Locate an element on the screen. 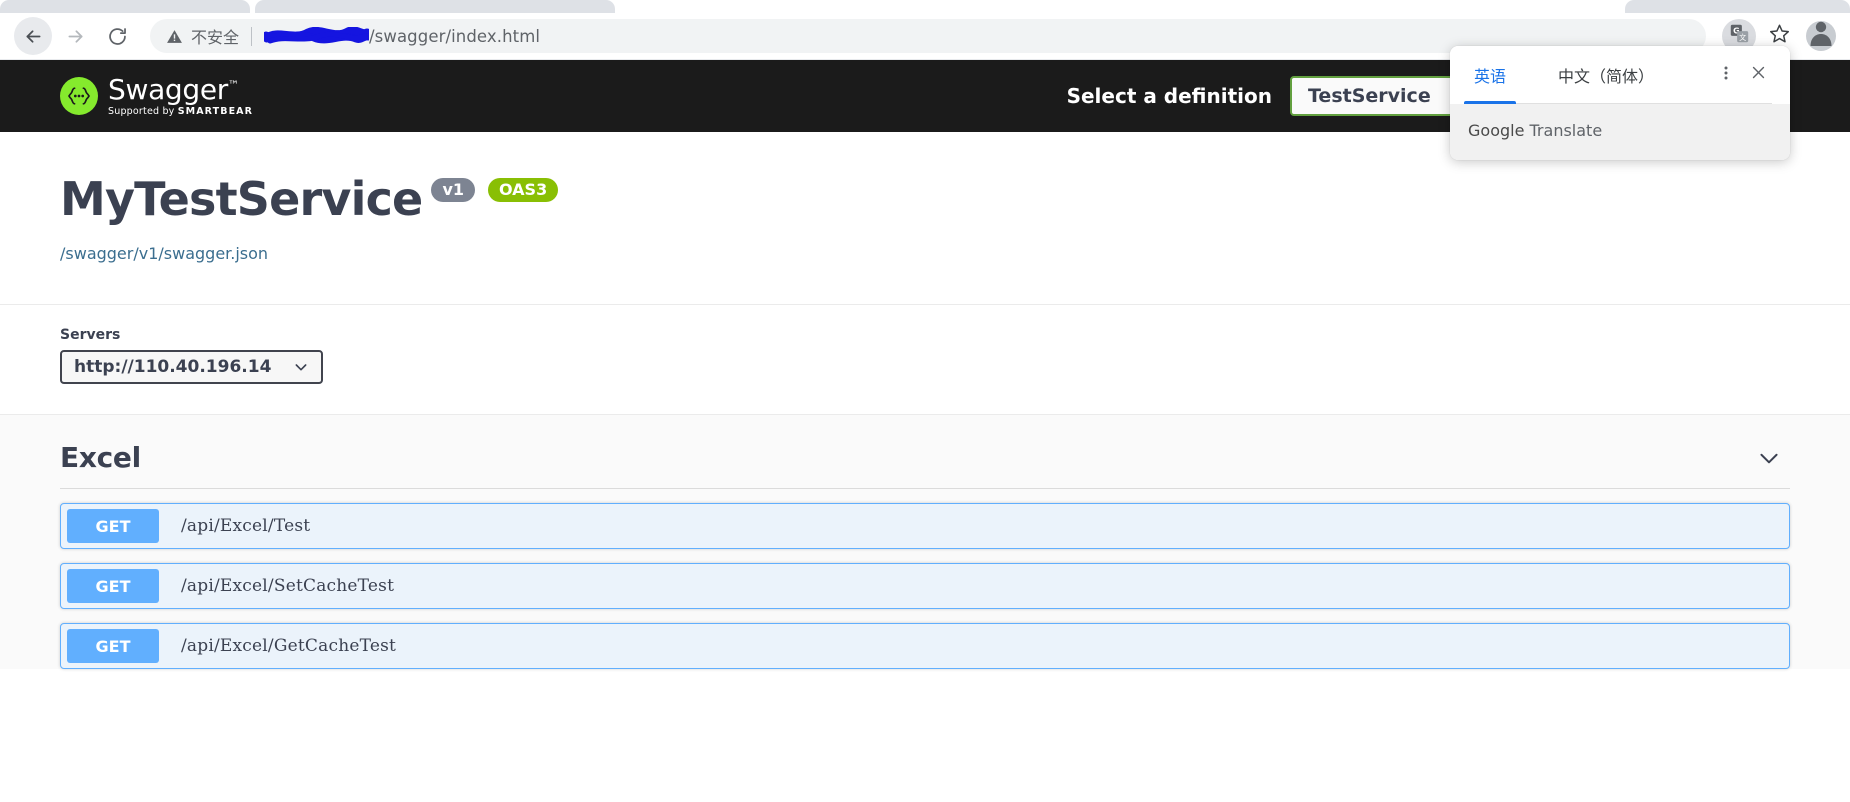 The width and height of the screenshot is (1850, 802). swagger-logo: Swagger™ Supported by SMARTBEAR is located at coordinates (156, 94).